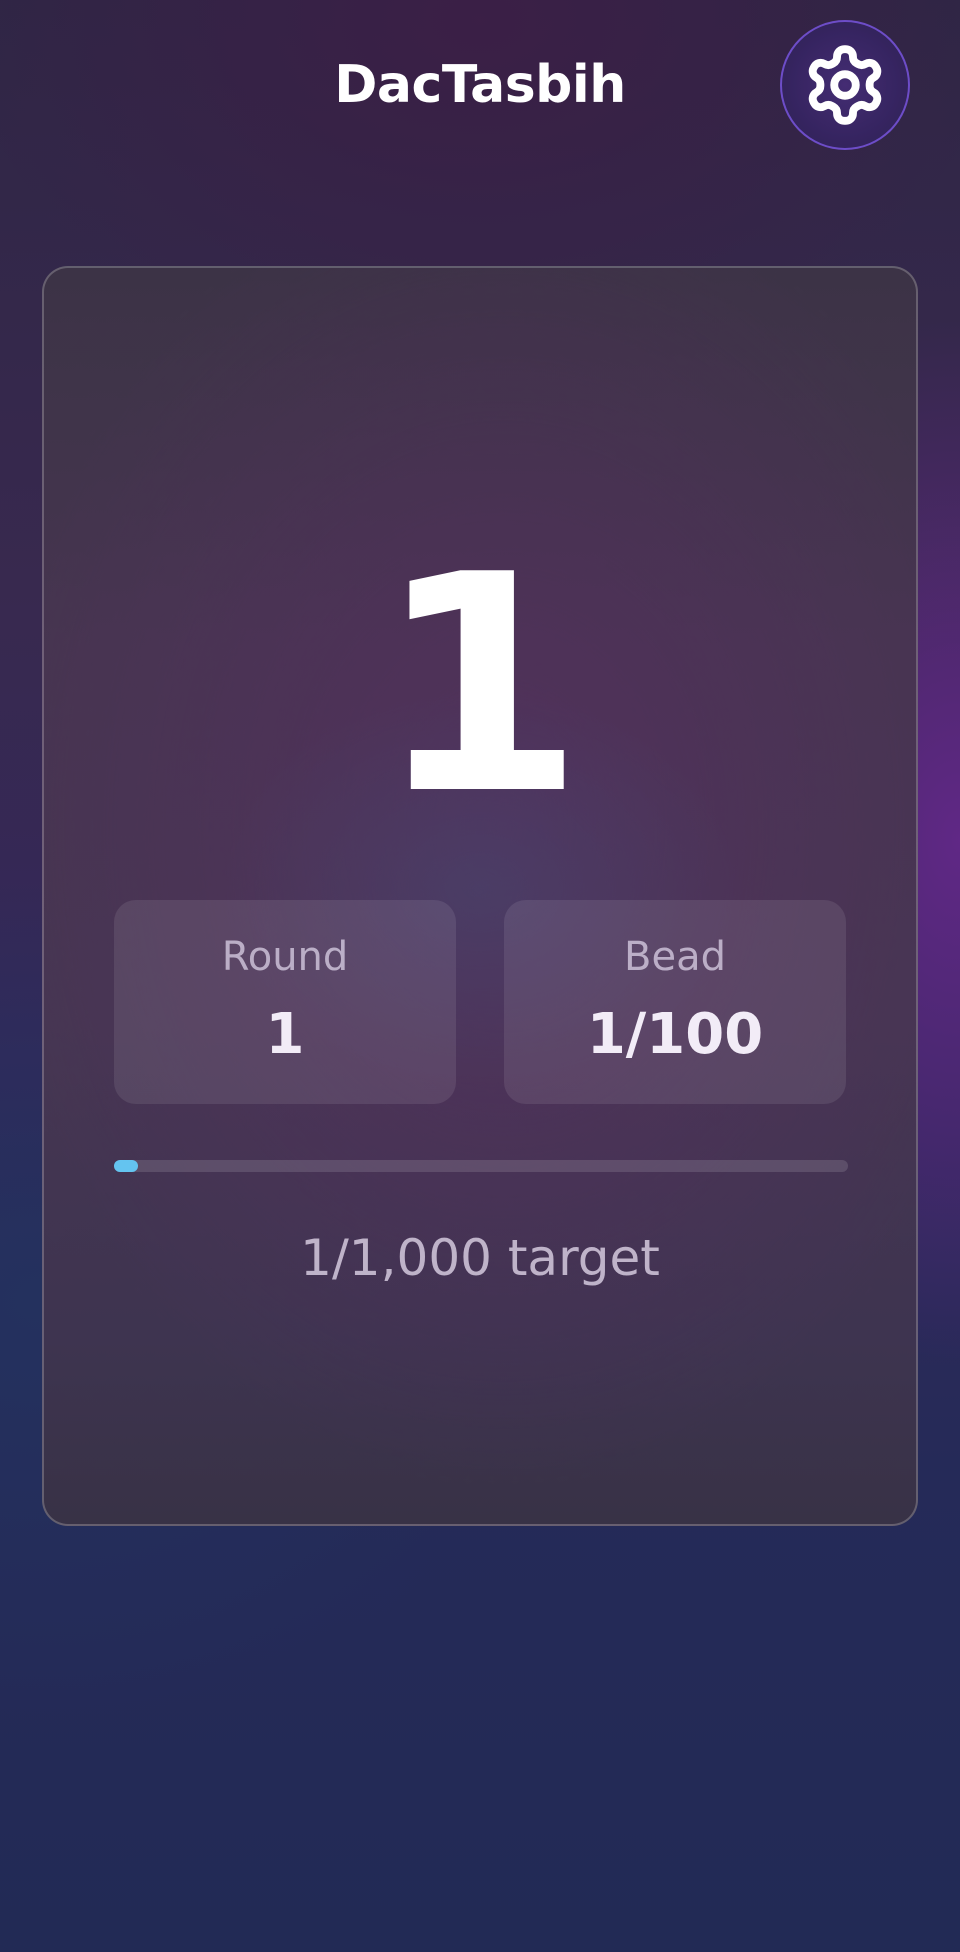  What do you see at coordinates (480, 685) in the screenshot?
I see `count-display: 1` at bounding box center [480, 685].